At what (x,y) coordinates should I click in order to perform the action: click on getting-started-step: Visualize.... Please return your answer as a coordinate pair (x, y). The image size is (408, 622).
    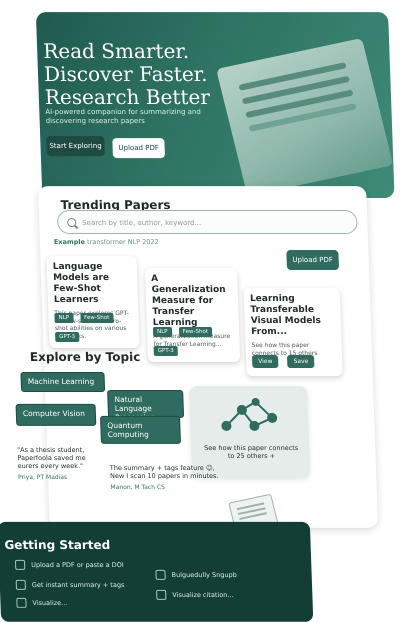
    Looking at the image, I should click on (42, 602).